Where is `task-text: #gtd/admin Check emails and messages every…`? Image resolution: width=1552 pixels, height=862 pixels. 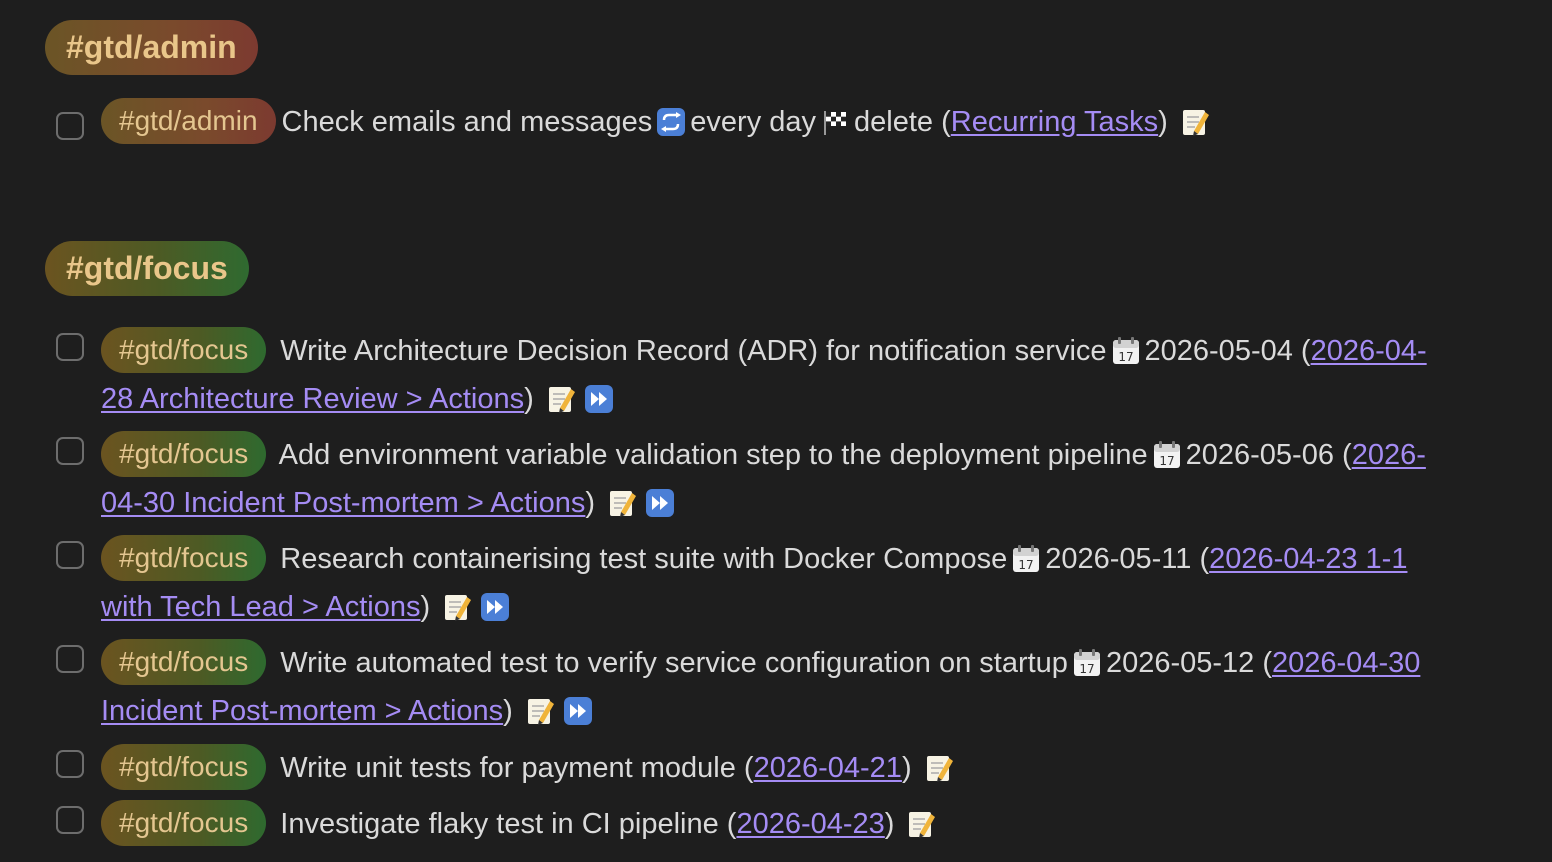
task-text: #gtd/admin Check emails and messages every… is located at coordinates (776, 122).